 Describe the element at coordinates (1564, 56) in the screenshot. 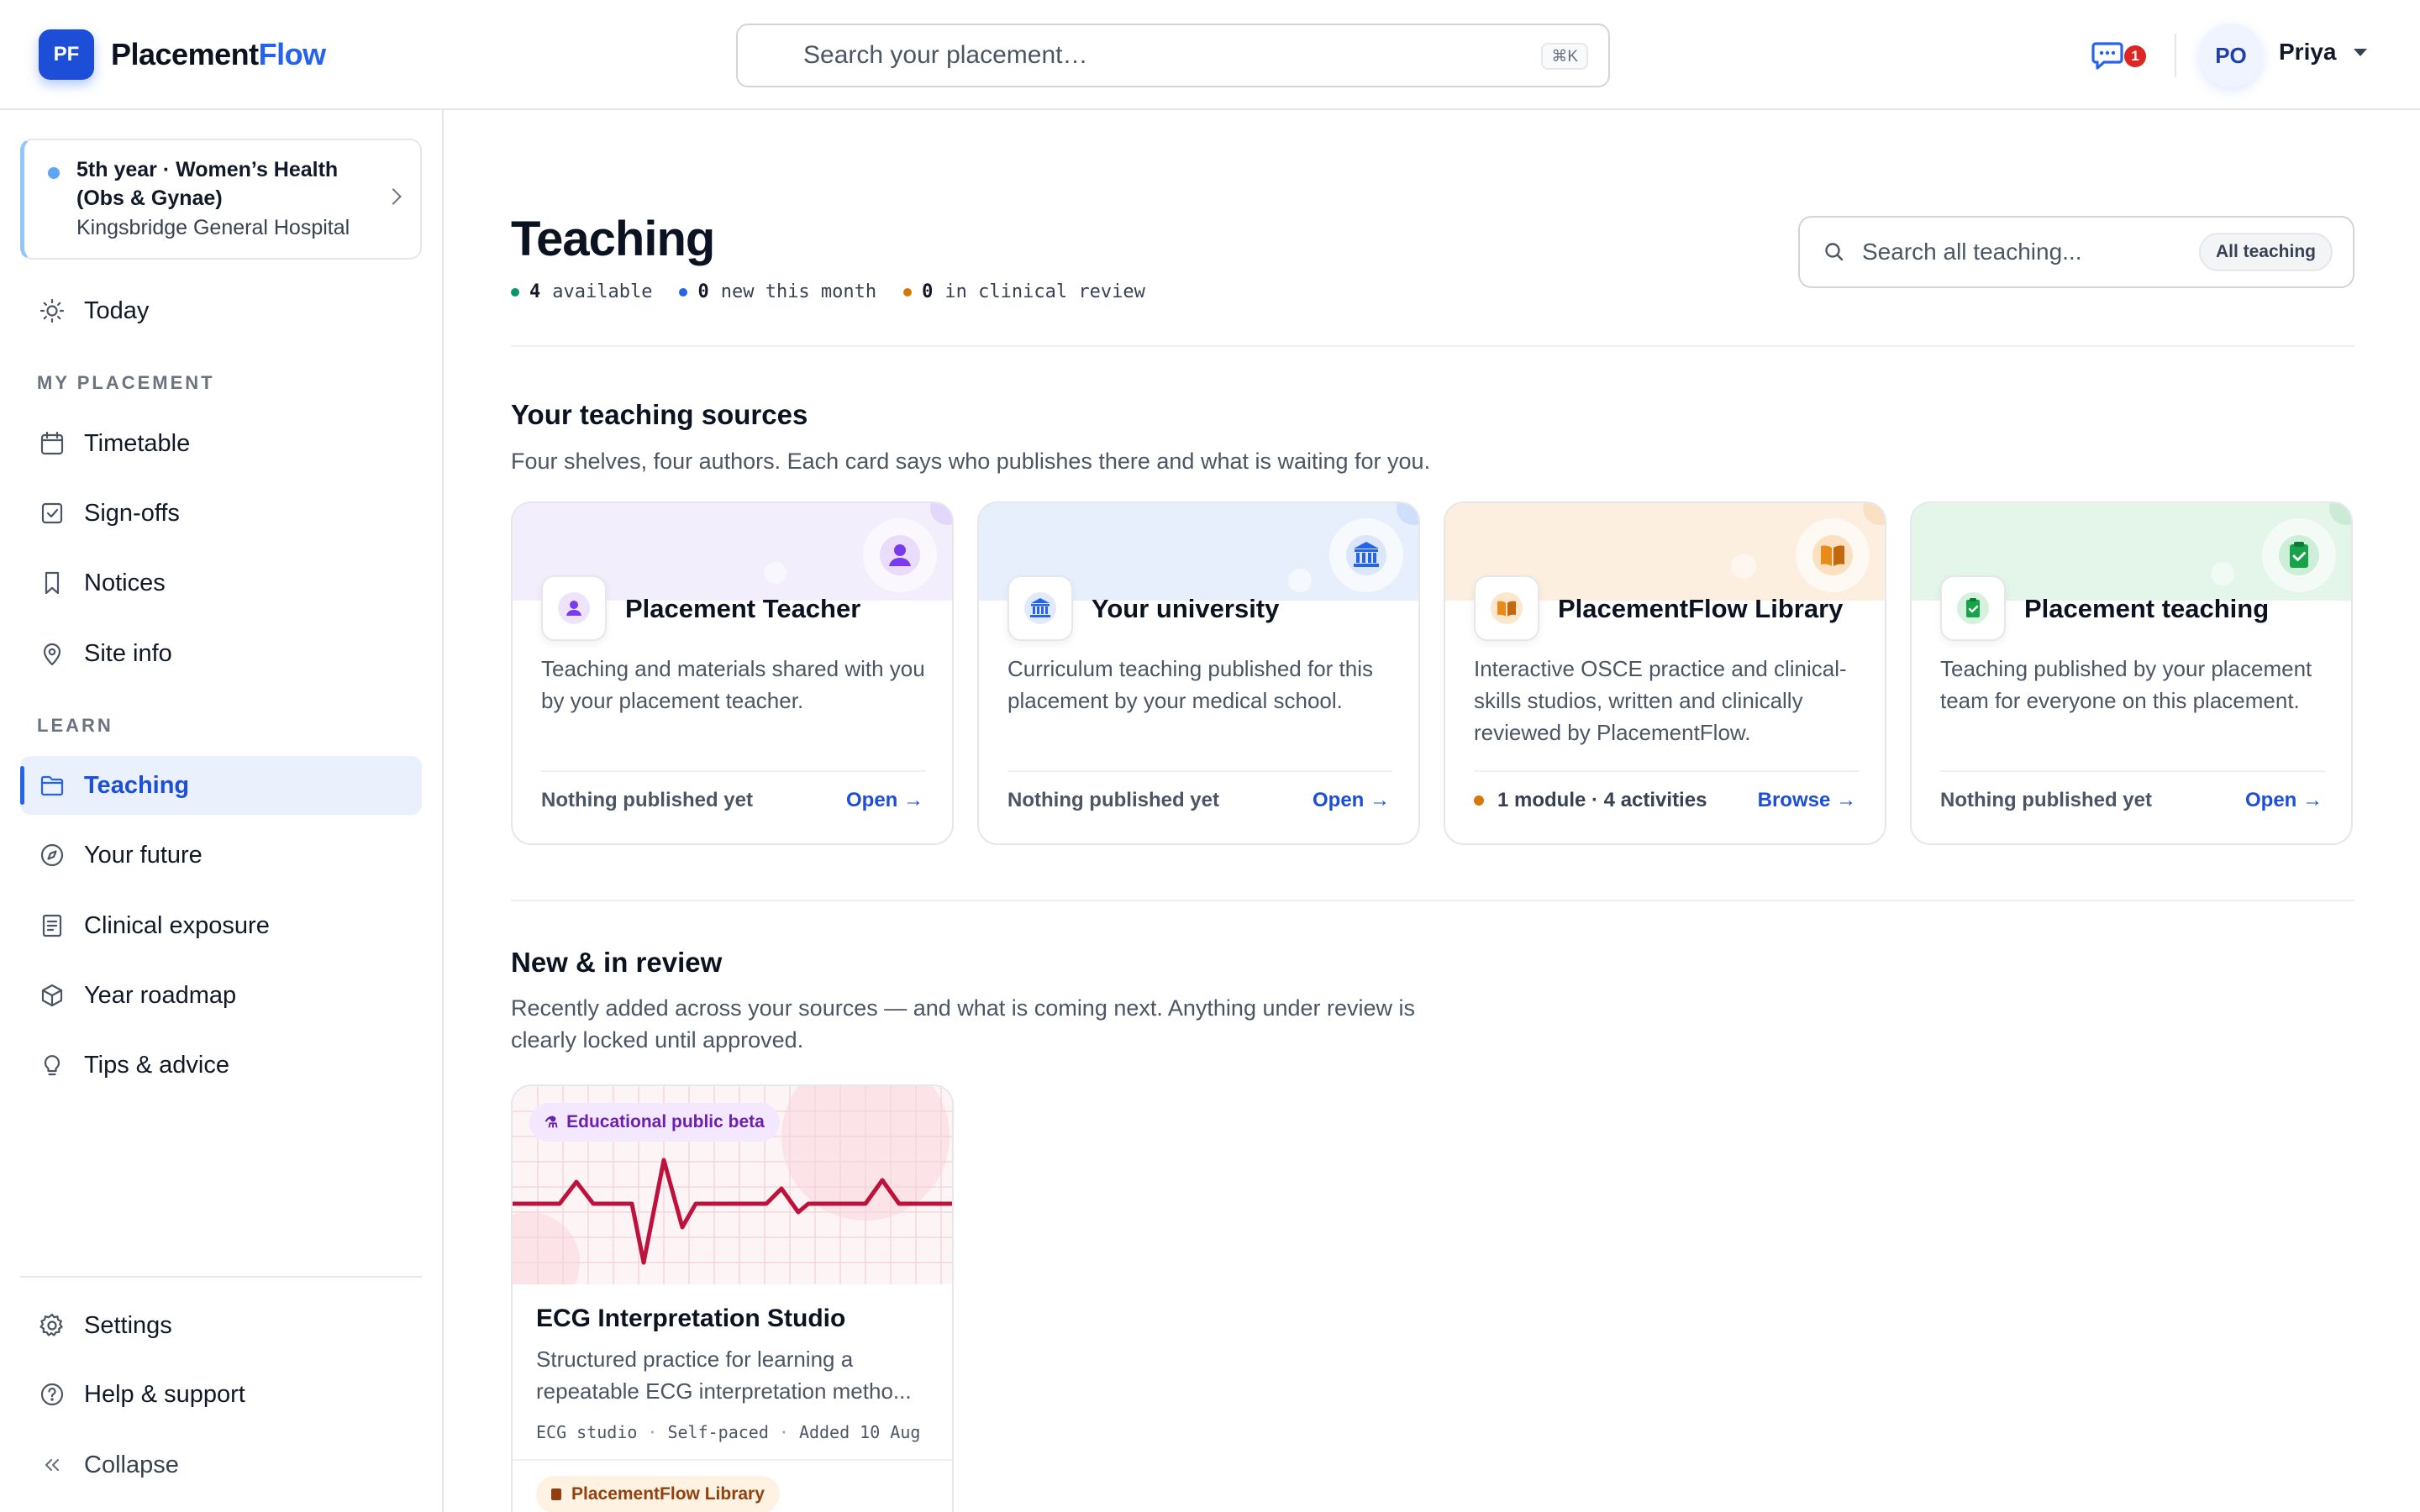

I see `shortcut-hint: ⌘K` at that location.